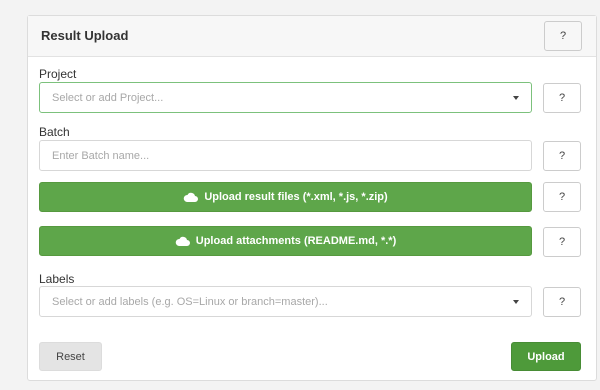 Image resolution: width=600 pixels, height=390 pixels. What do you see at coordinates (562, 242) in the screenshot?
I see `upload-attachments-help-button: ?` at bounding box center [562, 242].